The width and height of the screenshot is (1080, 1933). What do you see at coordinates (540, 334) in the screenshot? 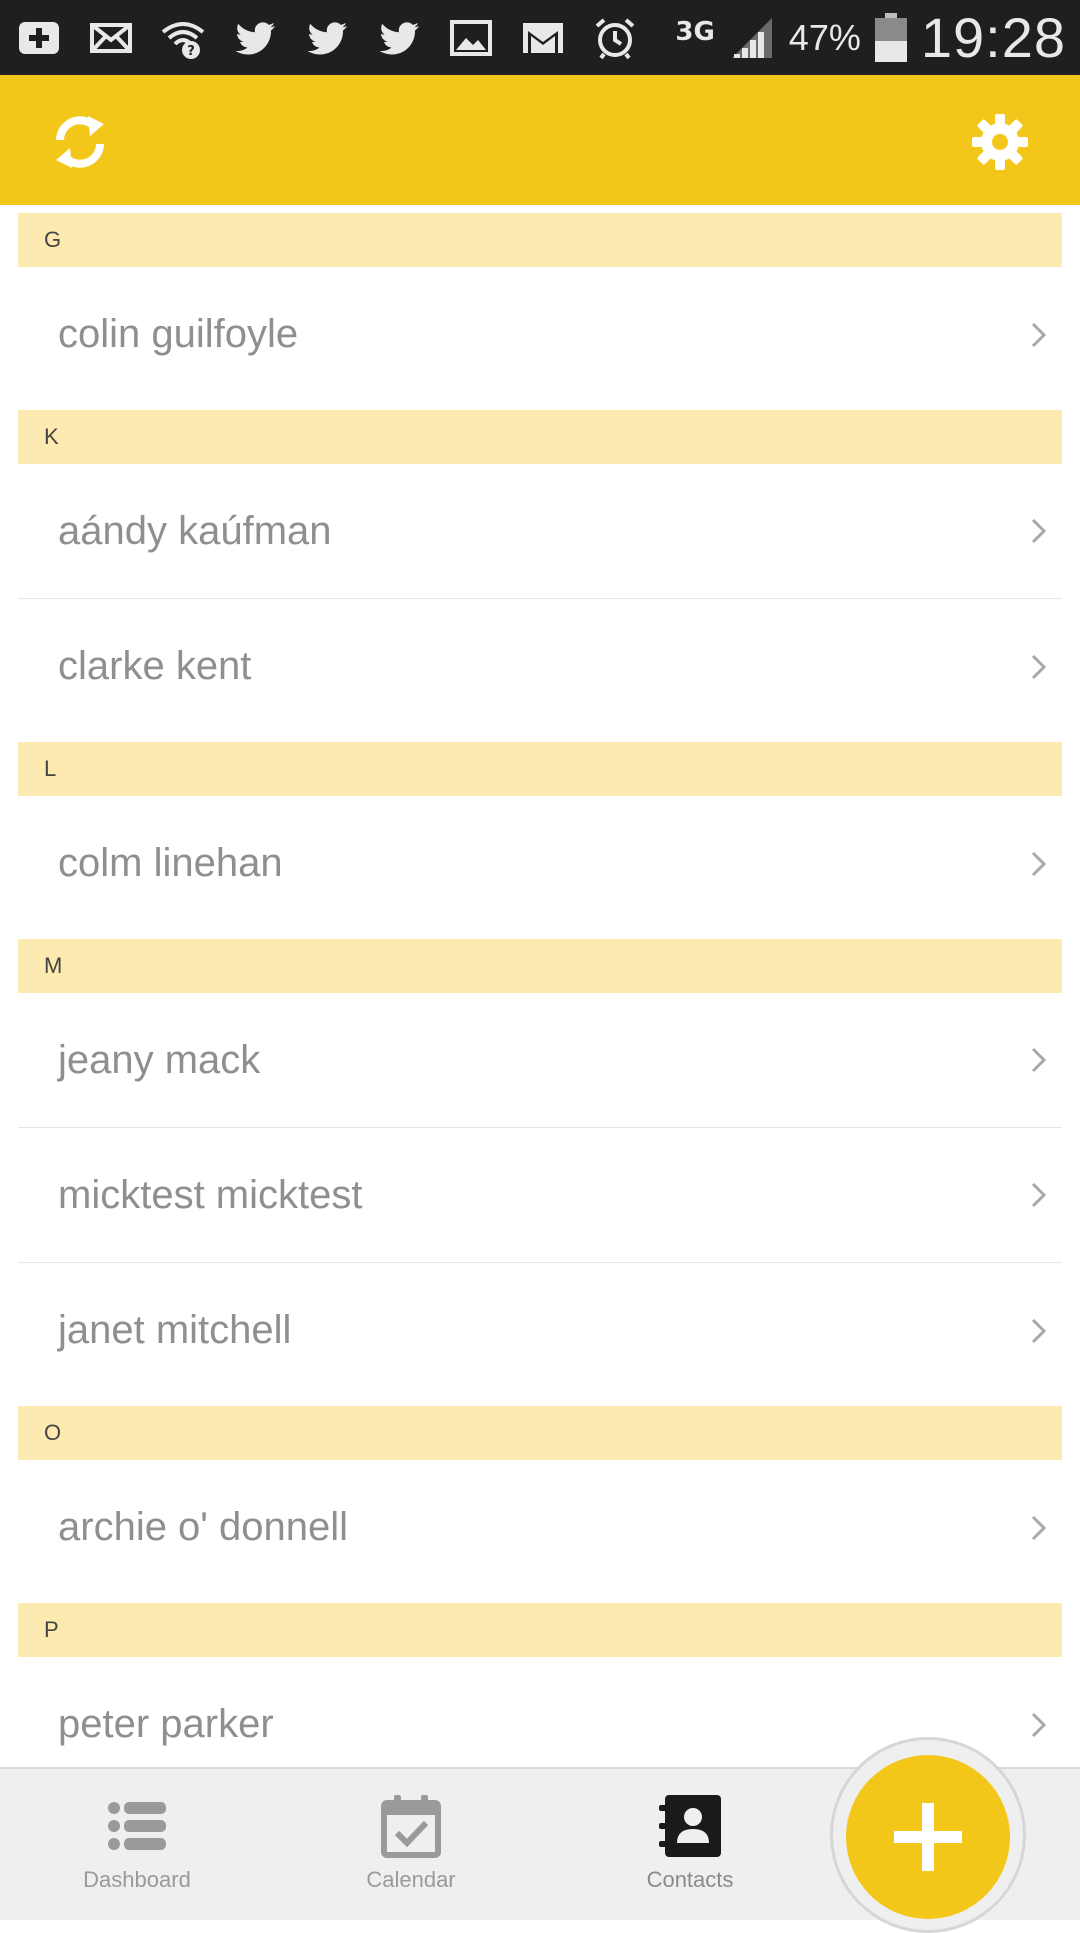
I see `contact-row: colin guilfoyle` at bounding box center [540, 334].